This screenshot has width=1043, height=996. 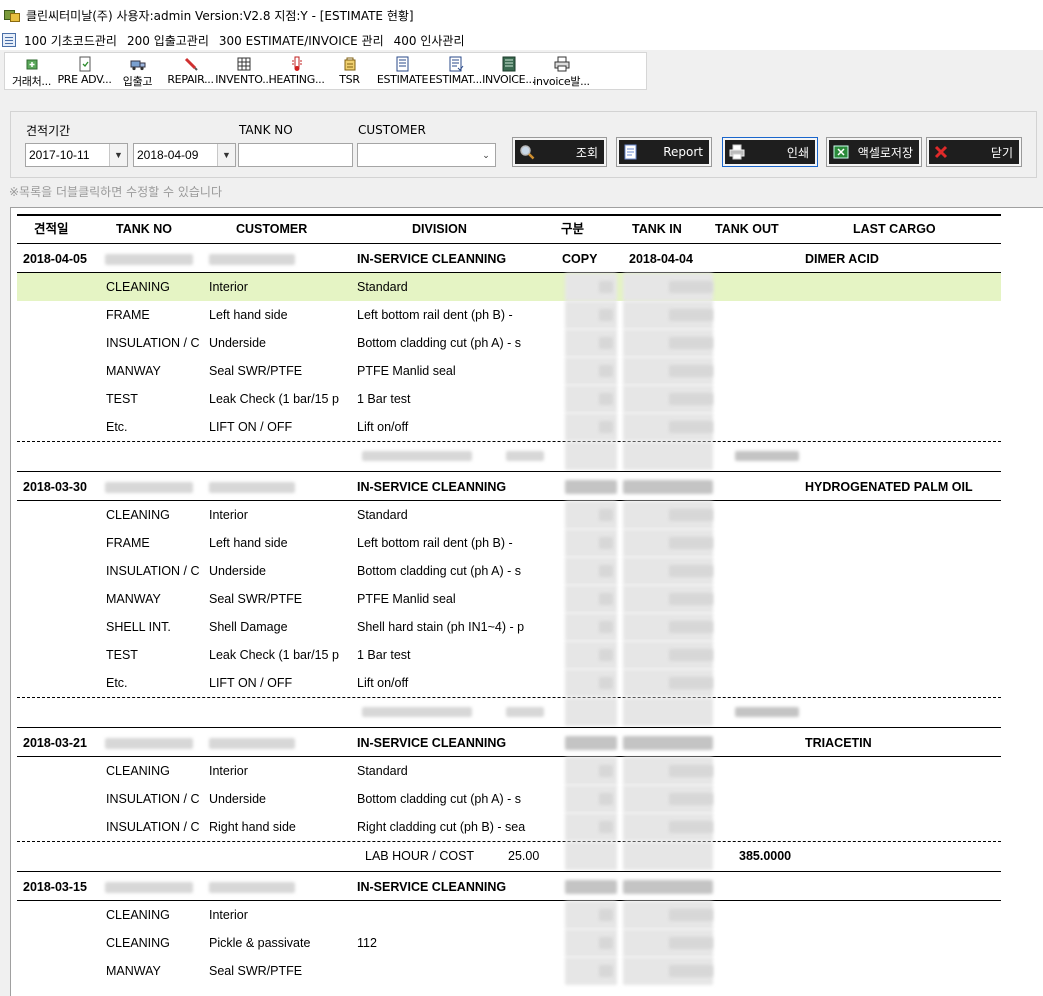 What do you see at coordinates (403, 64) in the screenshot?
I see `estimate-doc-icon` at bounding box center [403, 64].